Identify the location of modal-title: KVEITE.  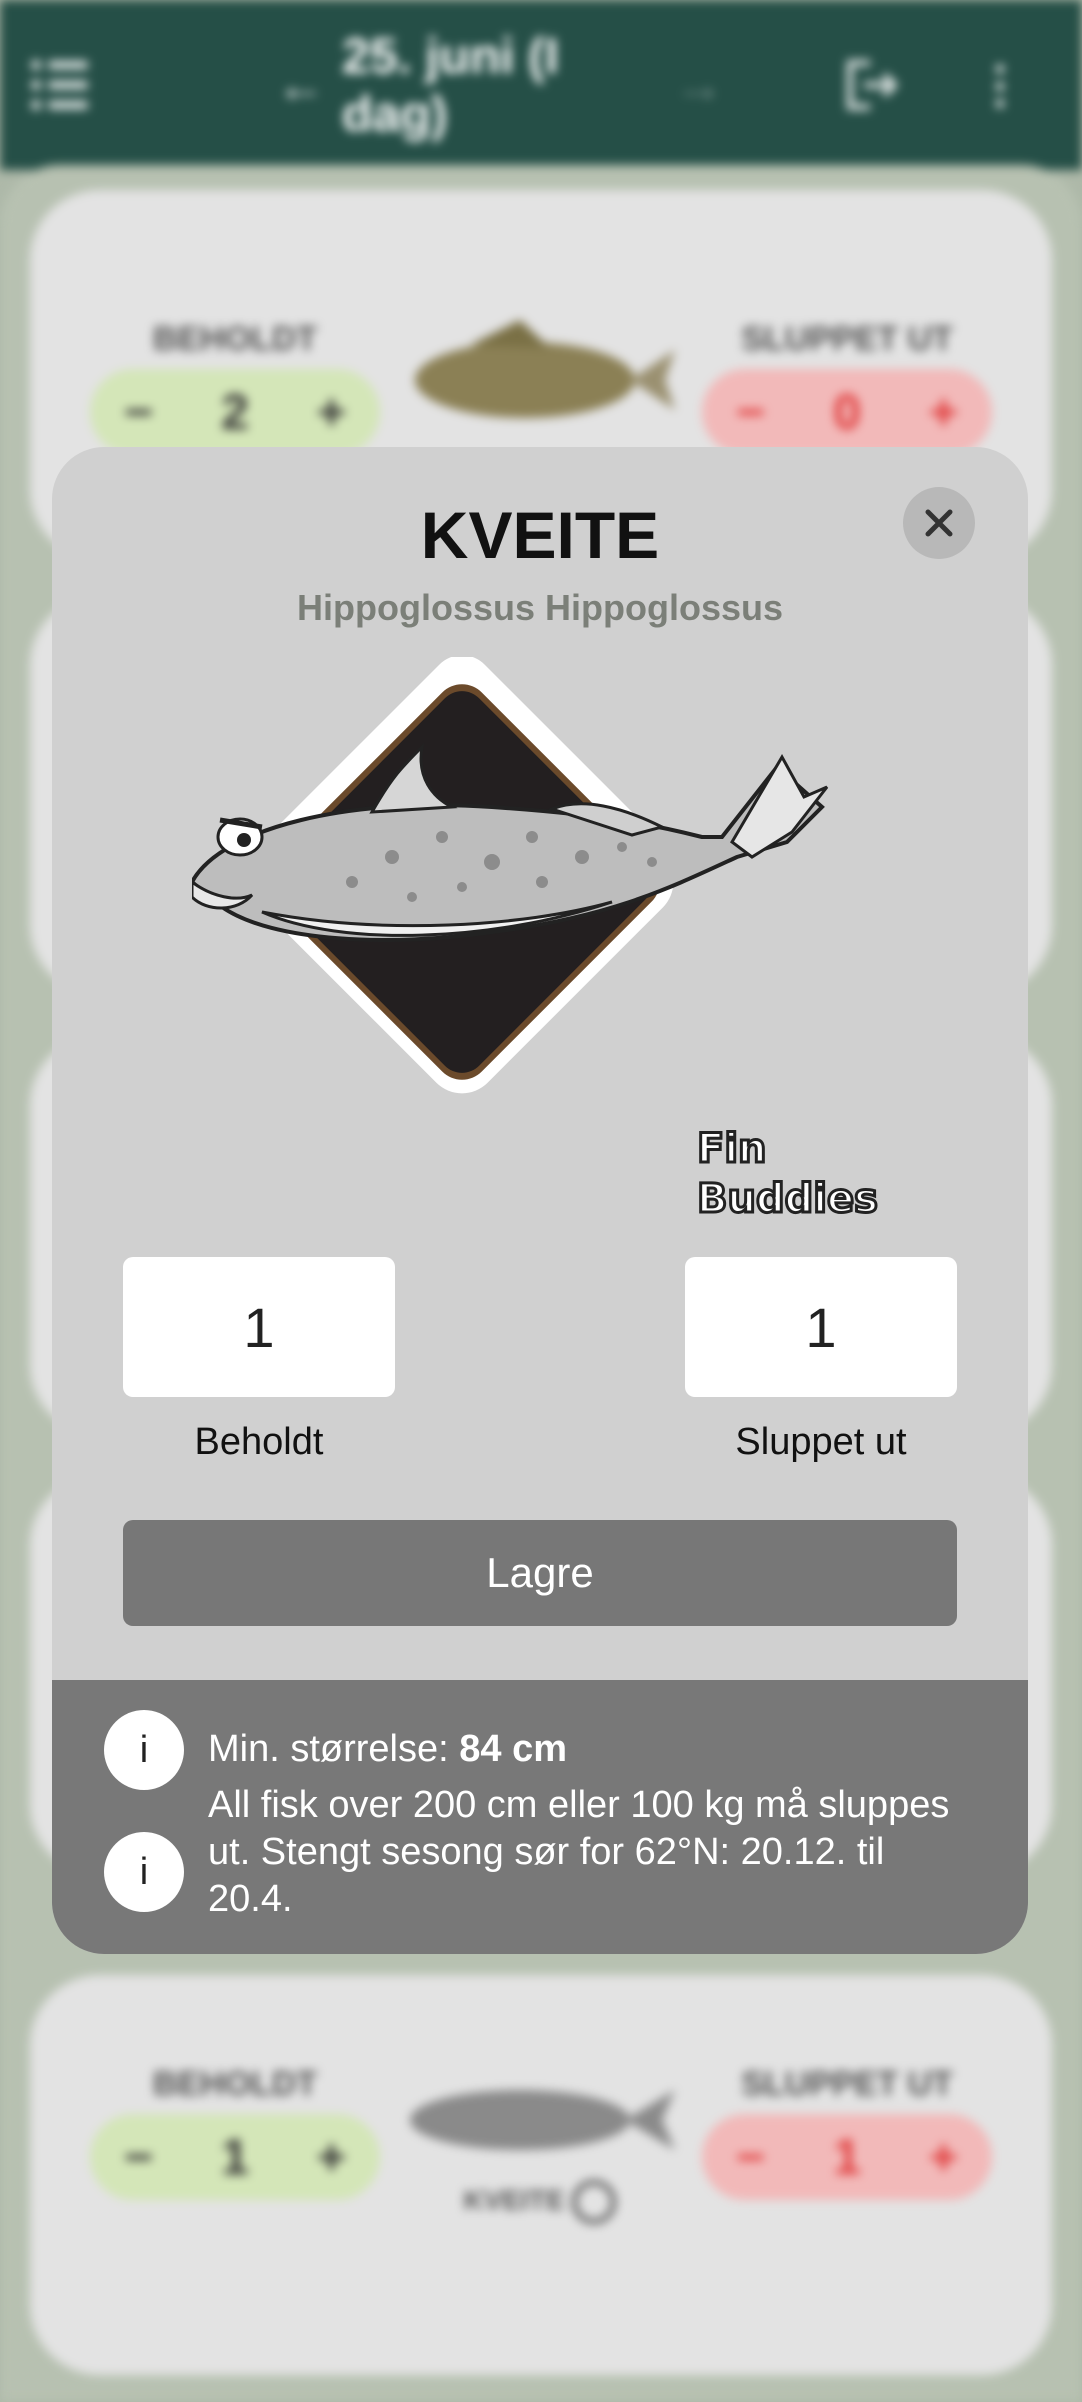
(540, 535).